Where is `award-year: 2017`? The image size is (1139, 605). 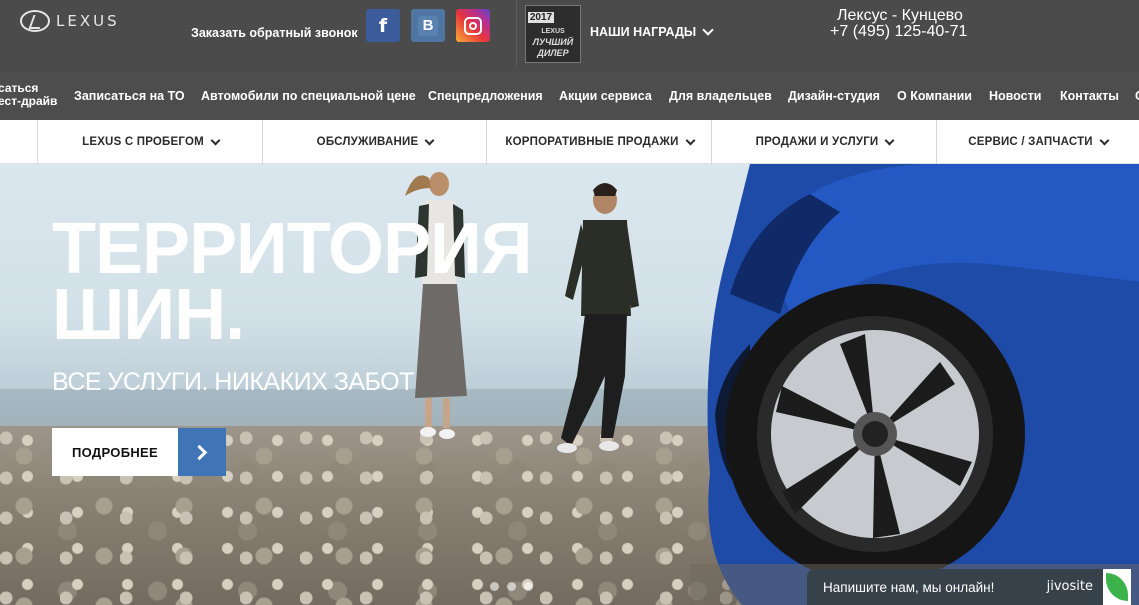 award-year: 2017 is located at coordinates (541, 17).